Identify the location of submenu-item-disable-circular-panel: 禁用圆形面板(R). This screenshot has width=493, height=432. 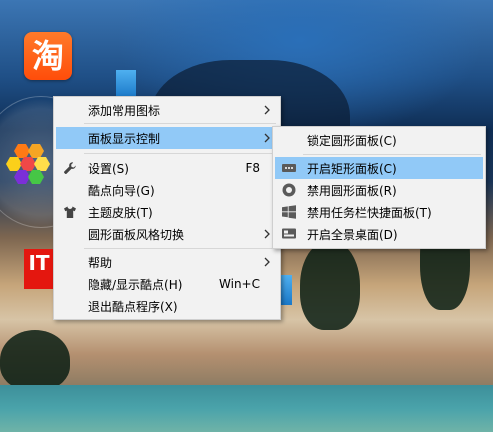
(379, 190).